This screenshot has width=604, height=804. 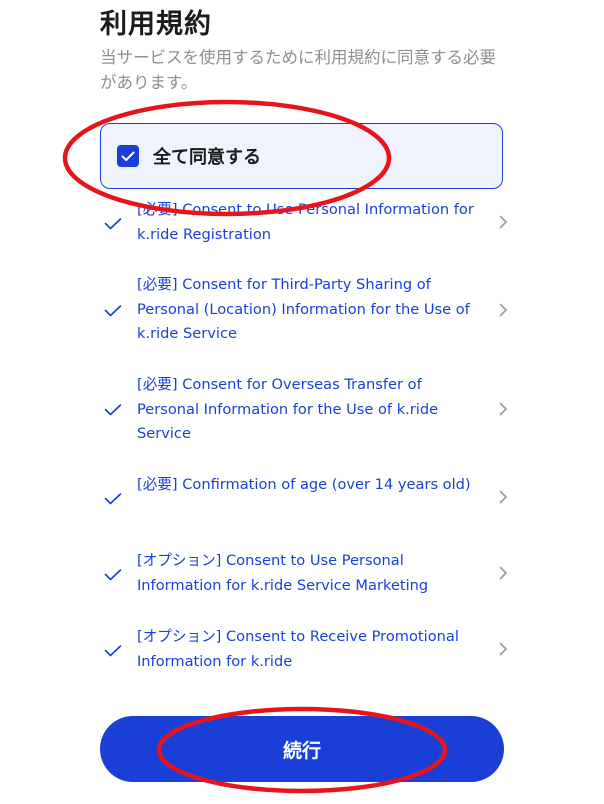 I want to click on agree-all-checkbox-row: 全て同意する, so click(x=301, y=156).